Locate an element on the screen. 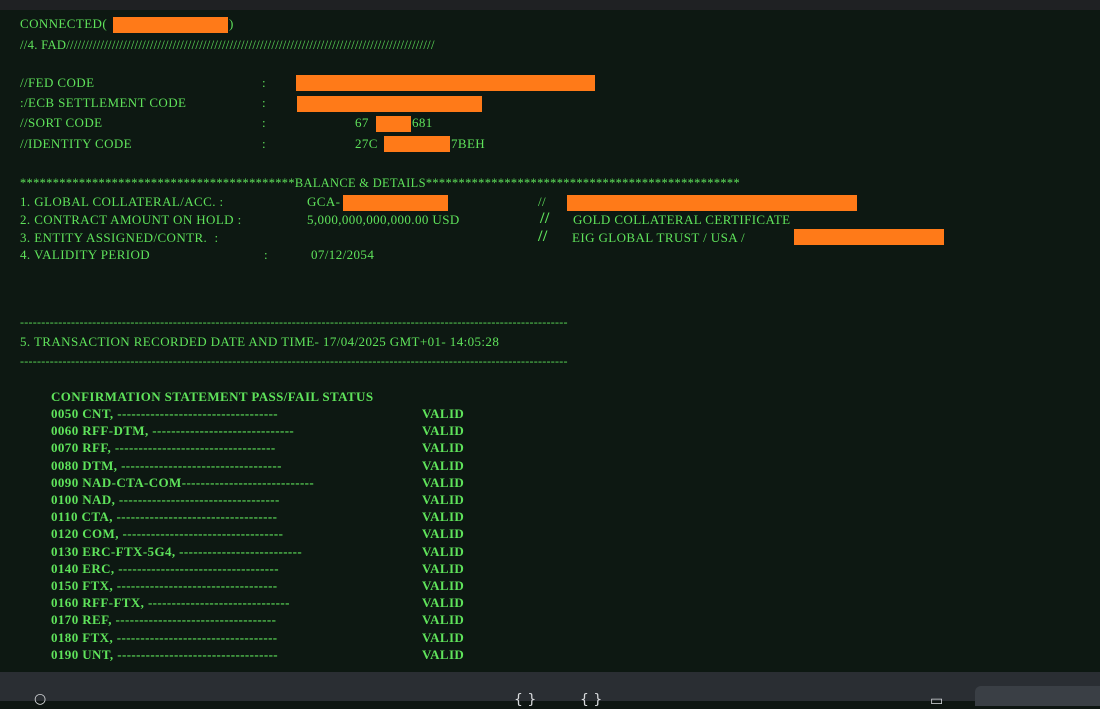 Image resolution: width=1100 pixels, height=709 pixels. balance-label: 2. CONTRACT AMOUNT ON HOLD : is located at coordinates (131, 219).